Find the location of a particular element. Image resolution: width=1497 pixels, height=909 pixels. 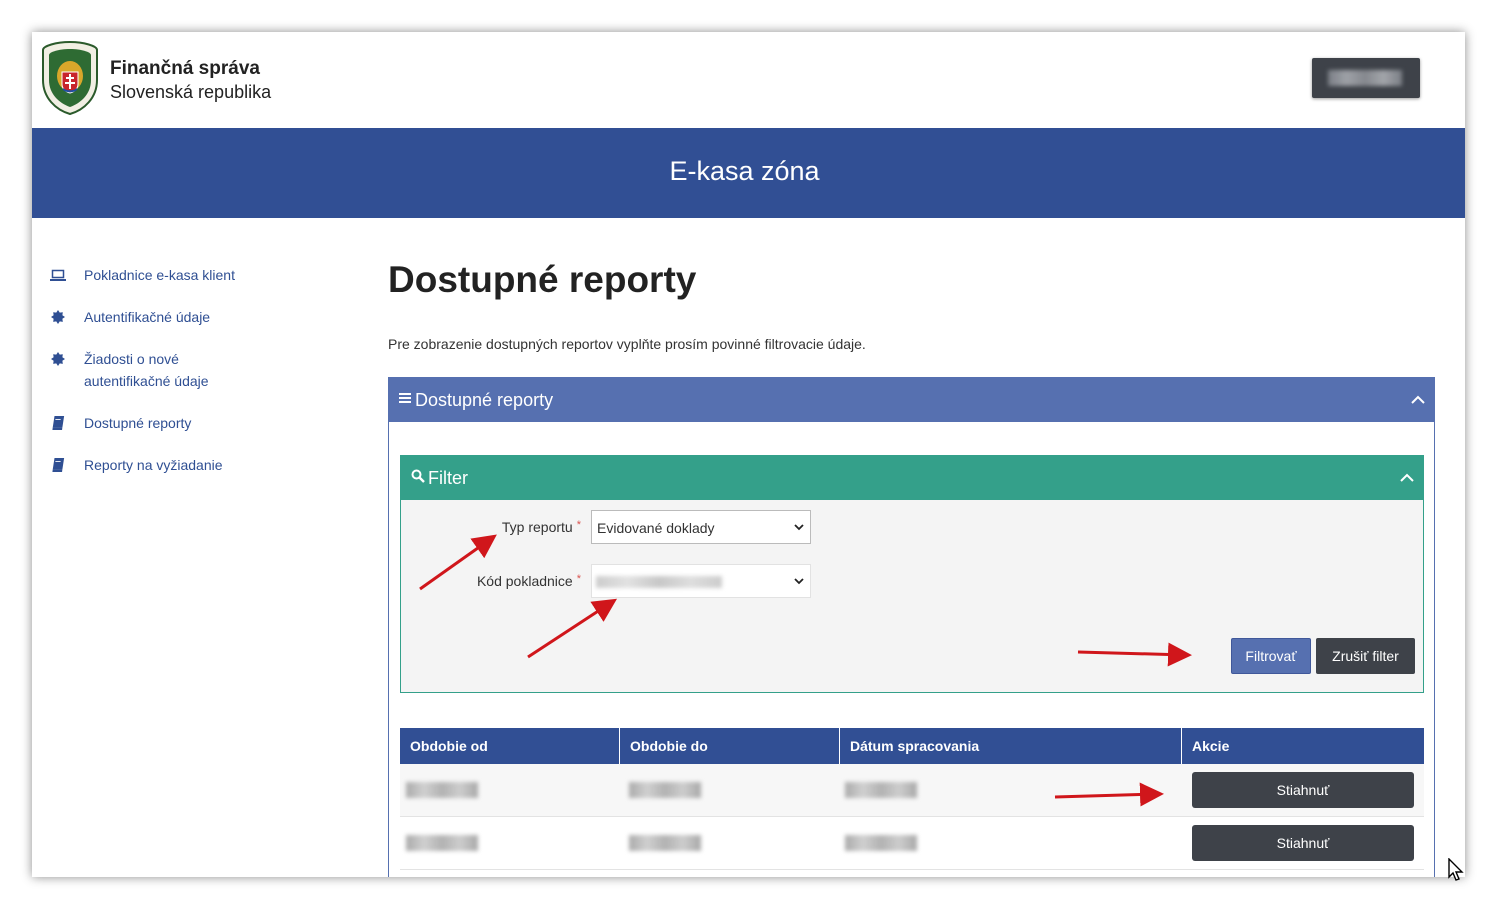

column-header: Dátum spracovania is located at coordinates (1011, 746).